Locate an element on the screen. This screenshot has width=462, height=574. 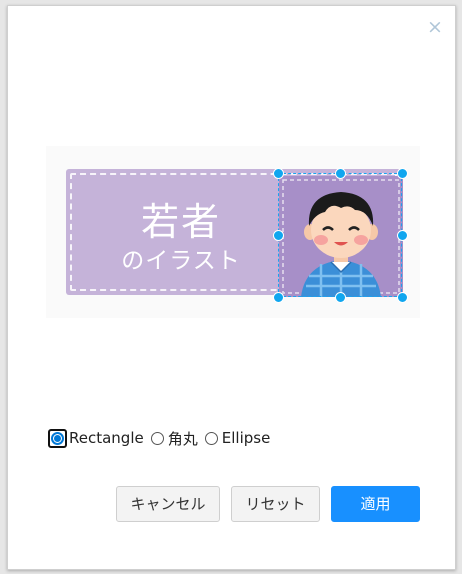
radio-rounded is located at coordinates (157, 438).